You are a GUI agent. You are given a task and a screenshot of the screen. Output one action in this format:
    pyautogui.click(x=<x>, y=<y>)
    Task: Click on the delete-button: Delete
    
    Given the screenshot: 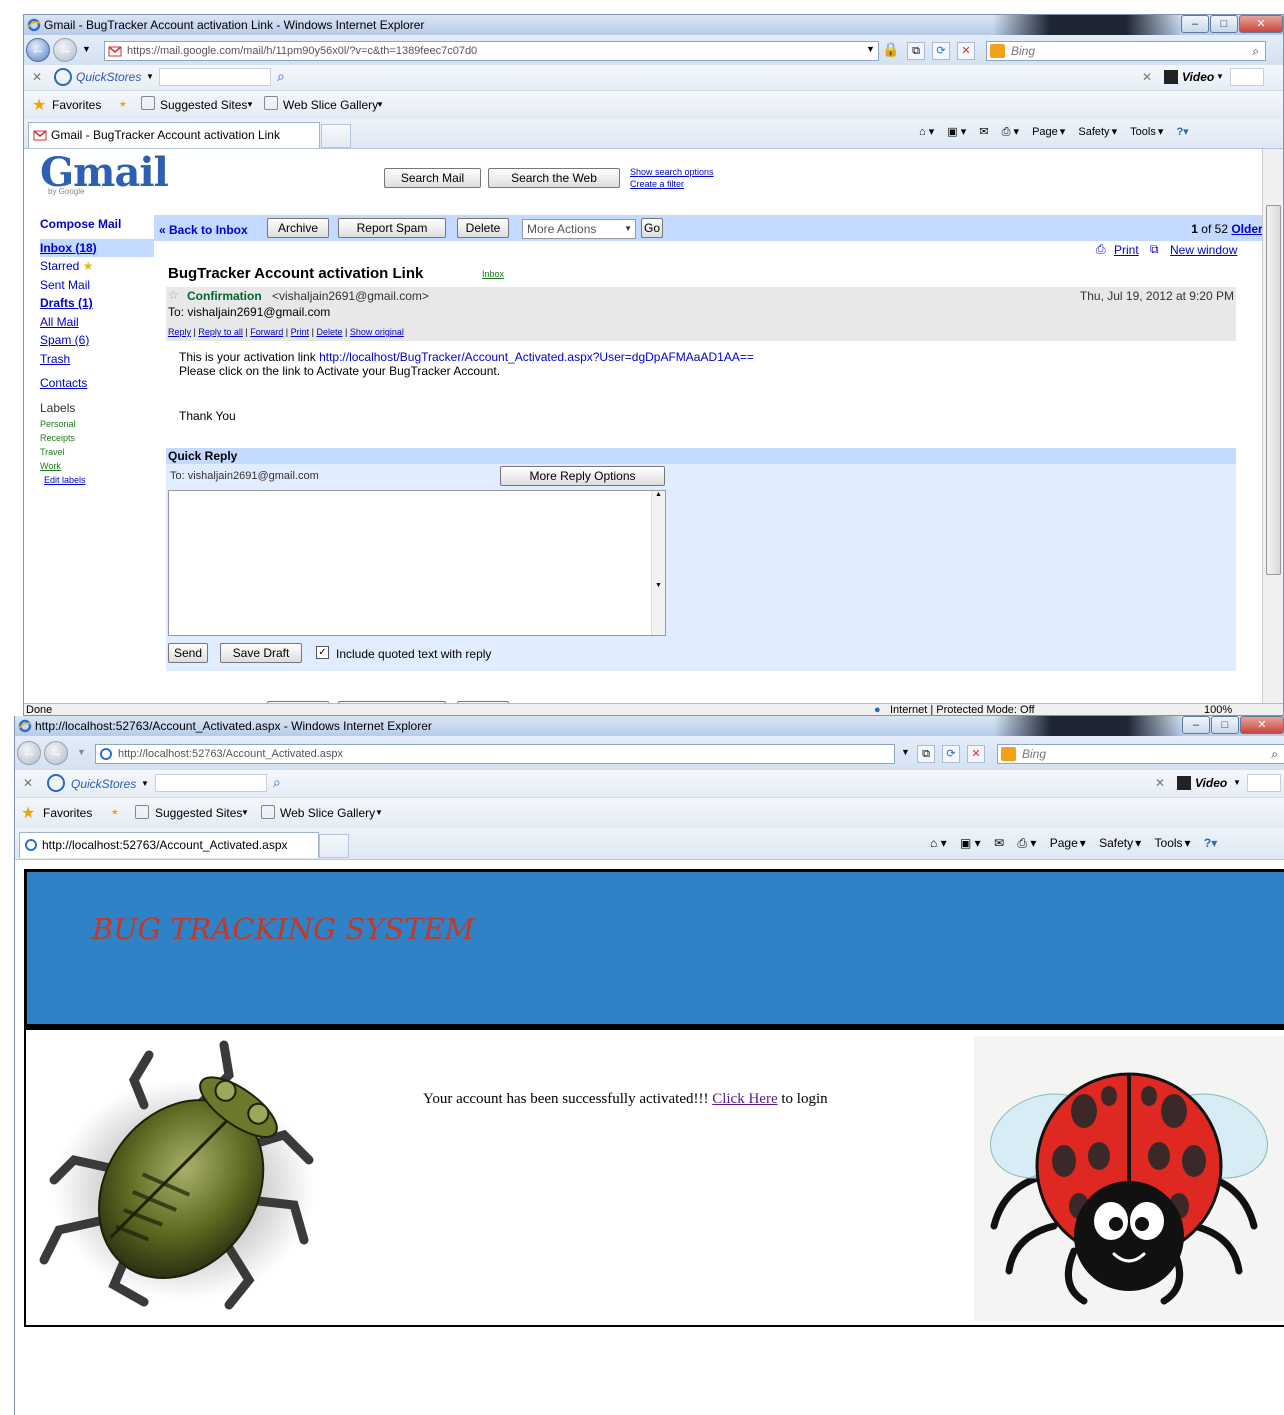 What is the action you would take?
    pyautogui.click(x=483, y=228)
    